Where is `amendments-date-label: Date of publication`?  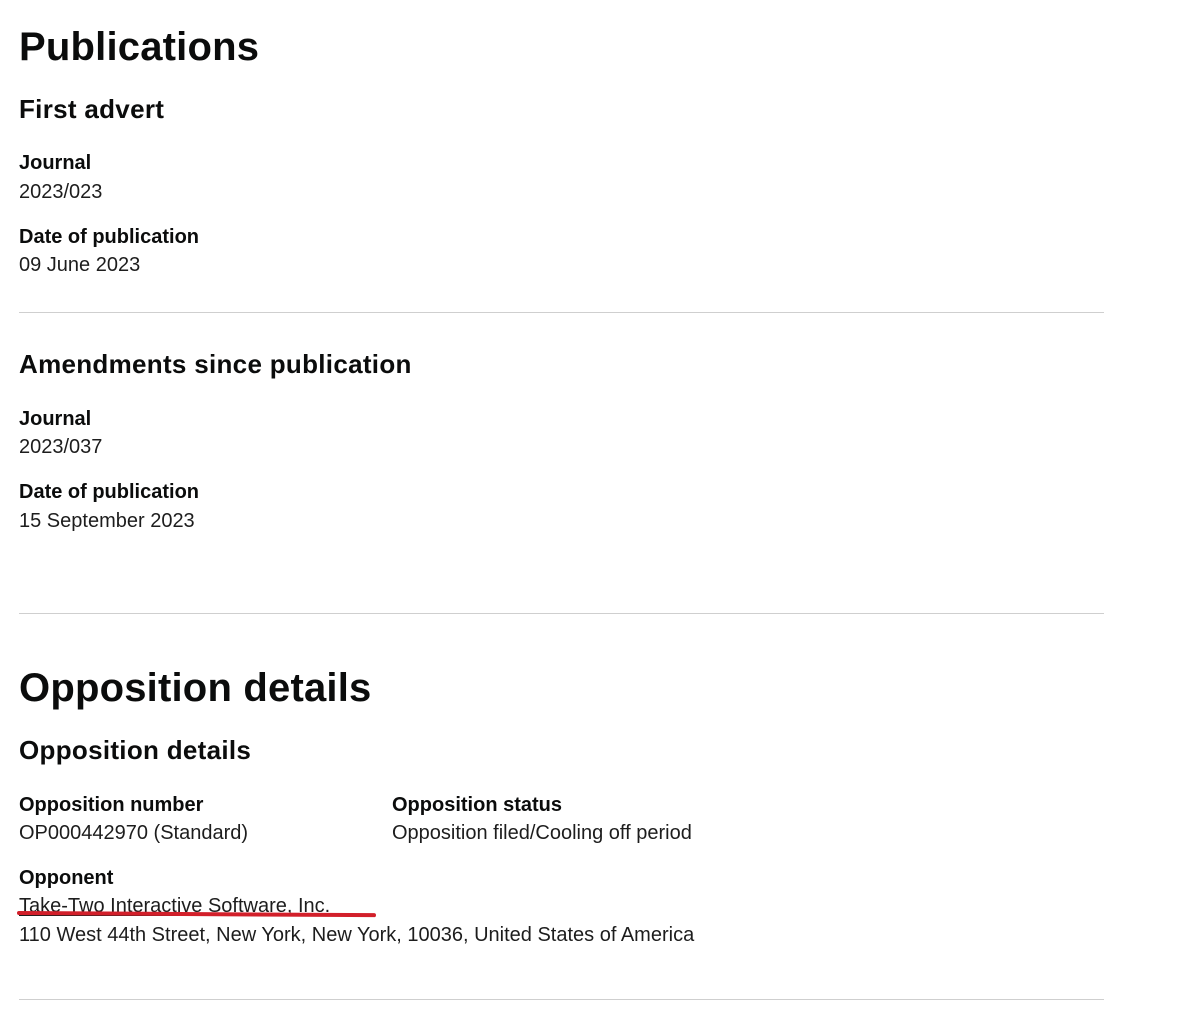
amendments-date-label: Date of publication is located at coordinates (109, 492).